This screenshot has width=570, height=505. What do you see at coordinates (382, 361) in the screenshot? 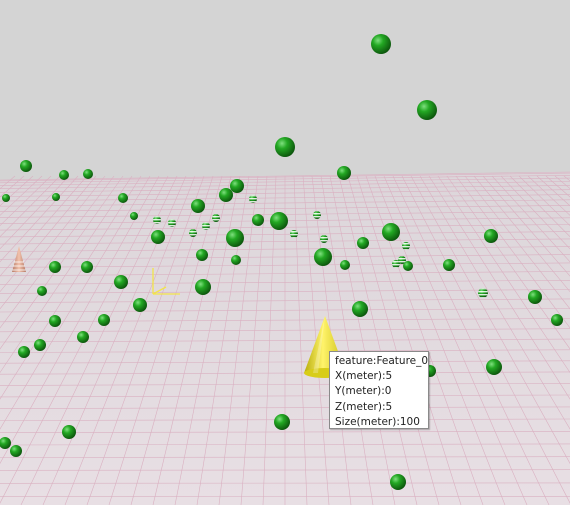
I see `tooltip-feature-name: feature:Feature_0` at bounding box center [382, 361].